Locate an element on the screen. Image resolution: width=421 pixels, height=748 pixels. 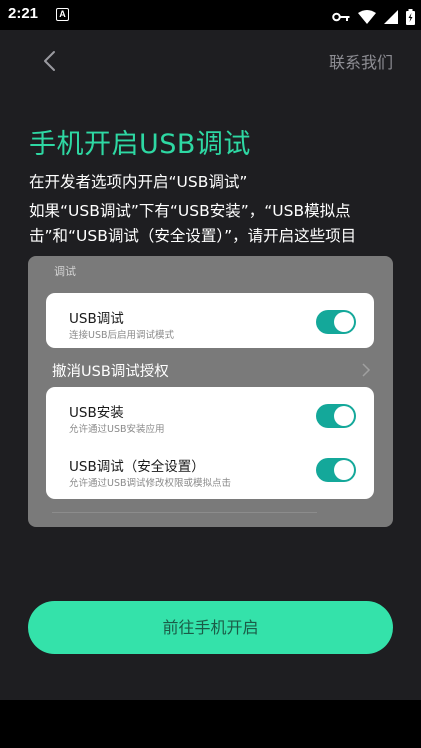
notification-app-icon: A is located at coordinates (62, 14).